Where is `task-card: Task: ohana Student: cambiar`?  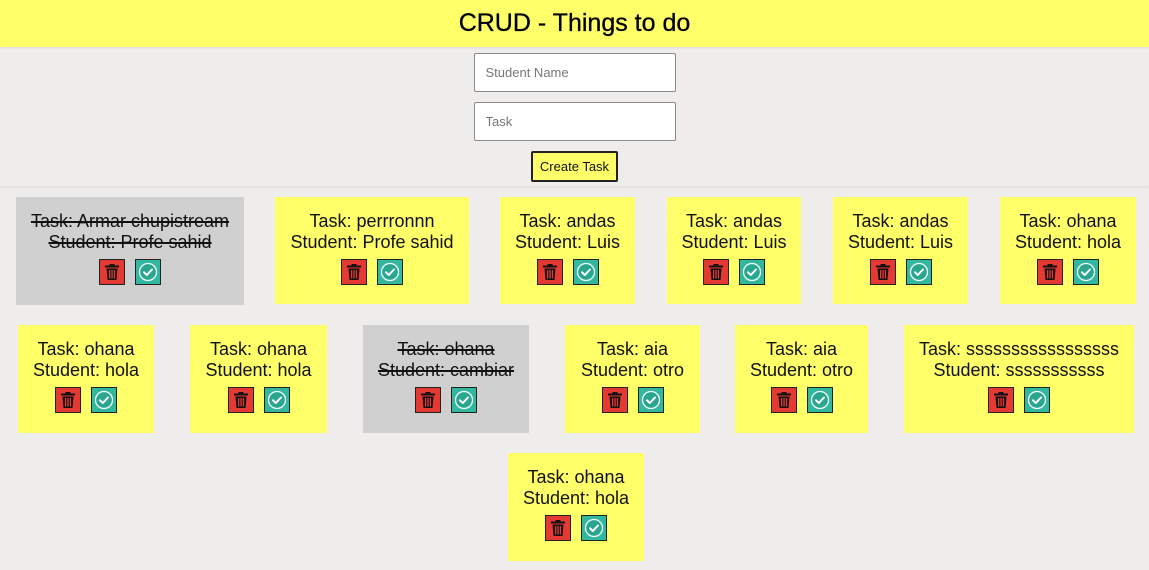
task-card: Task: ohana Student: cambiar is located at coordinates (446, 379).